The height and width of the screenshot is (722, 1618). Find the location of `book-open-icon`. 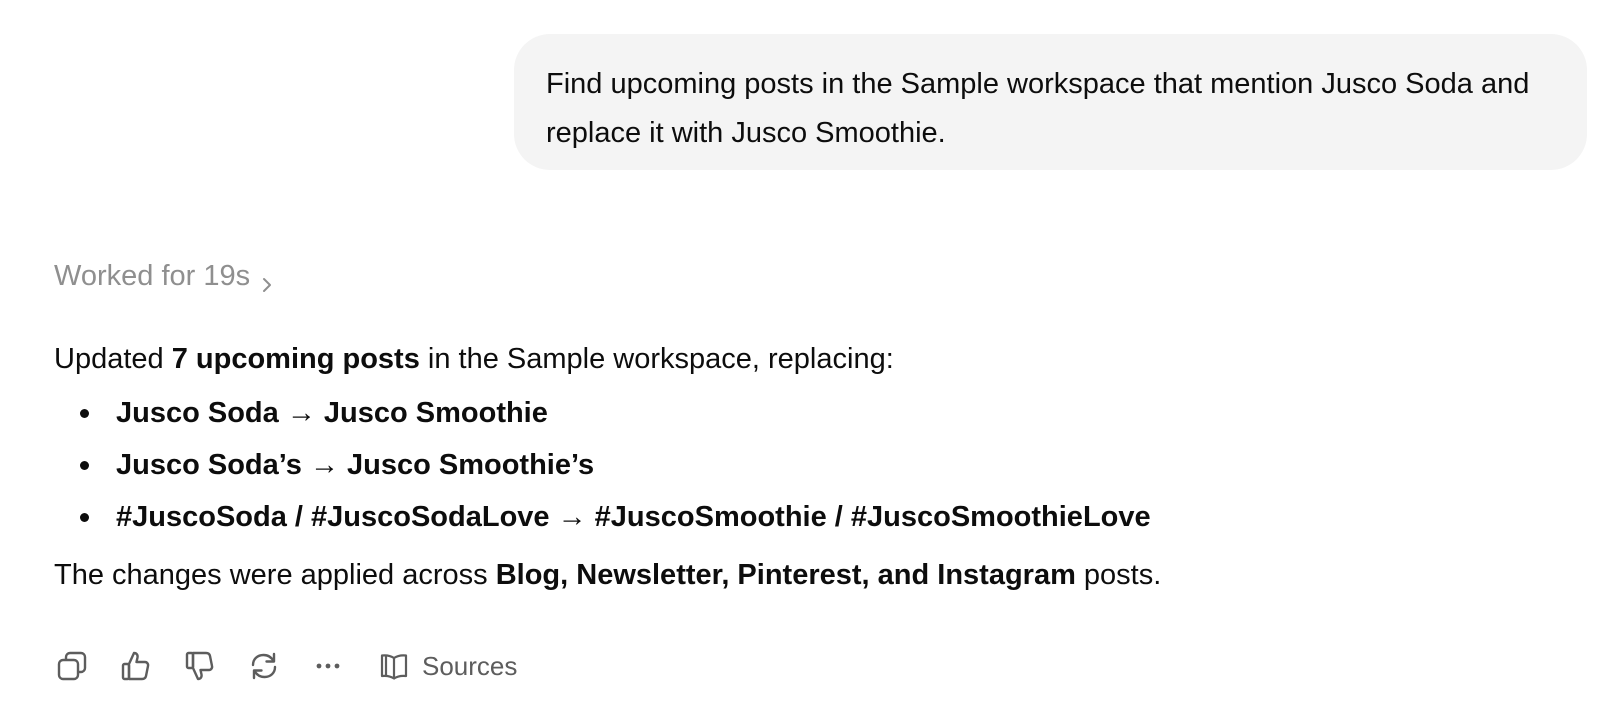

book-open-icon is located at coordinates (394, 666).